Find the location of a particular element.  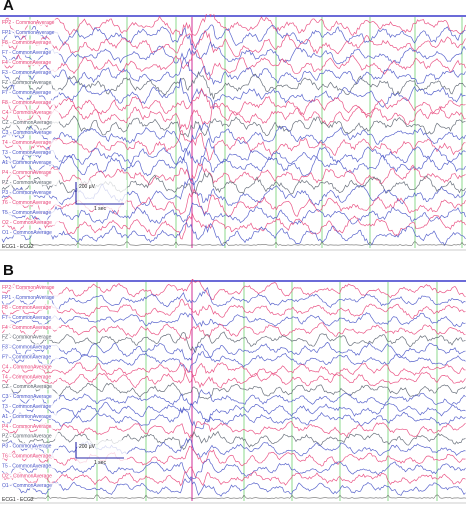

panel-a-label: A is located at coordinates (8, 7).